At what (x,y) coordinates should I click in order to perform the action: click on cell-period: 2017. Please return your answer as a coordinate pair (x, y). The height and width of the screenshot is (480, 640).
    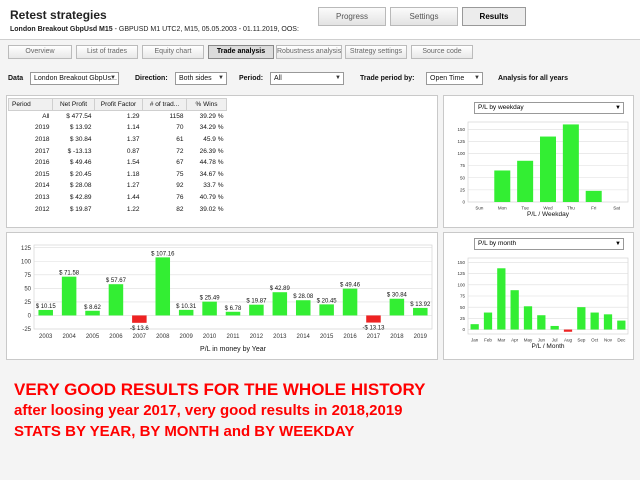
    Looking at the image, I should click on (42, 151).